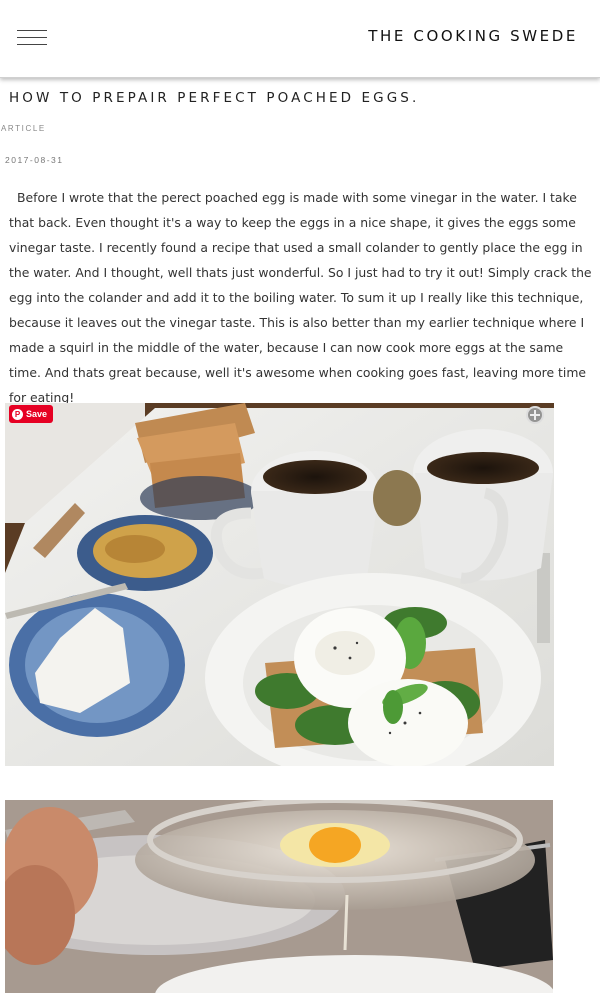 Image resolution: width=600 pixels, height=993 pixels. What do you see at coordinates (300, 39) in the screenshot?
I see `site-header: THE COOKING SWEDE` at bounding box center [300, 39].